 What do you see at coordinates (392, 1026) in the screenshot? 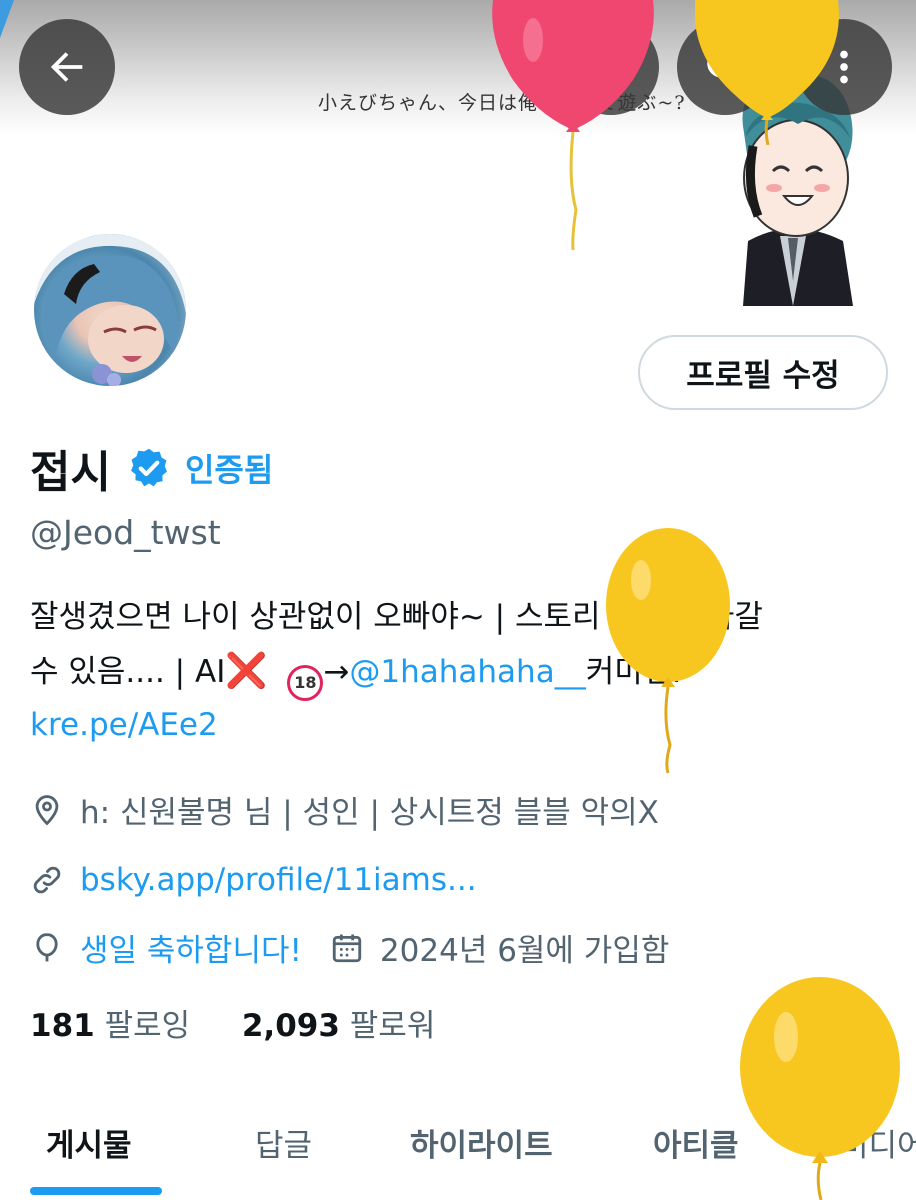
I see `followers-label: 팔로워` at bounding box center [392, 1026].